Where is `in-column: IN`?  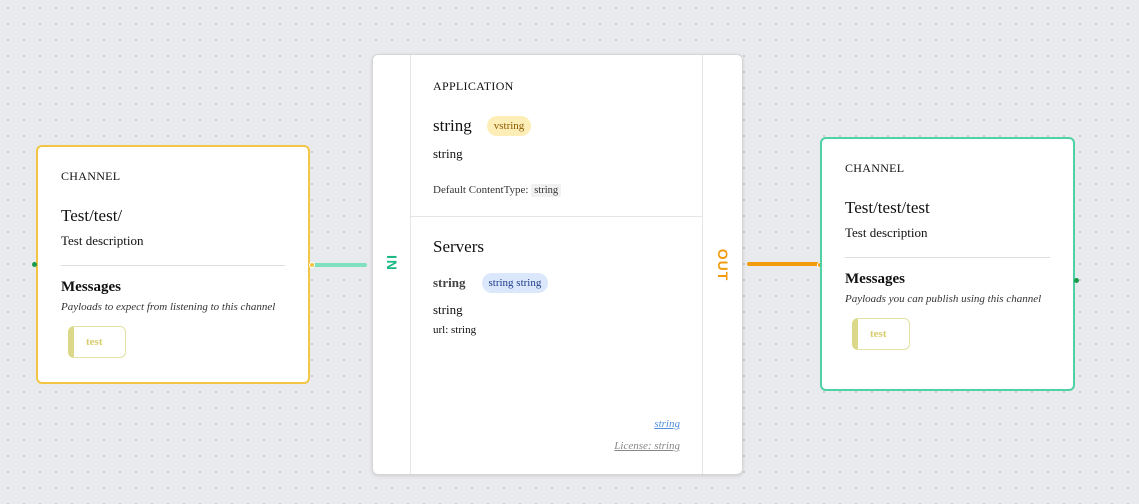 in-column: IN is located at coordinates (392, 264).